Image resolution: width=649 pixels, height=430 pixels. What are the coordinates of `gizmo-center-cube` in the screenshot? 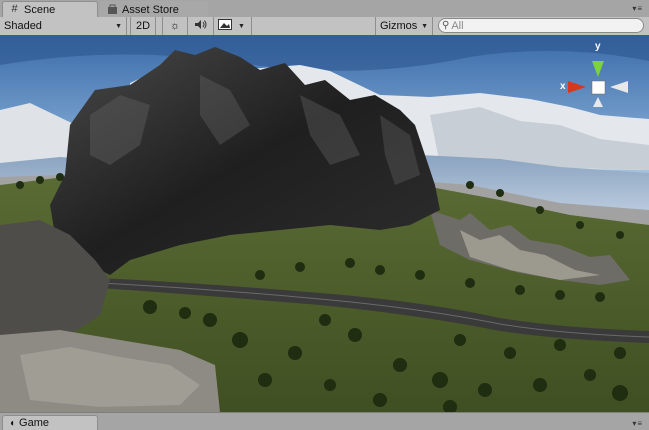 It's located at (598, 87).